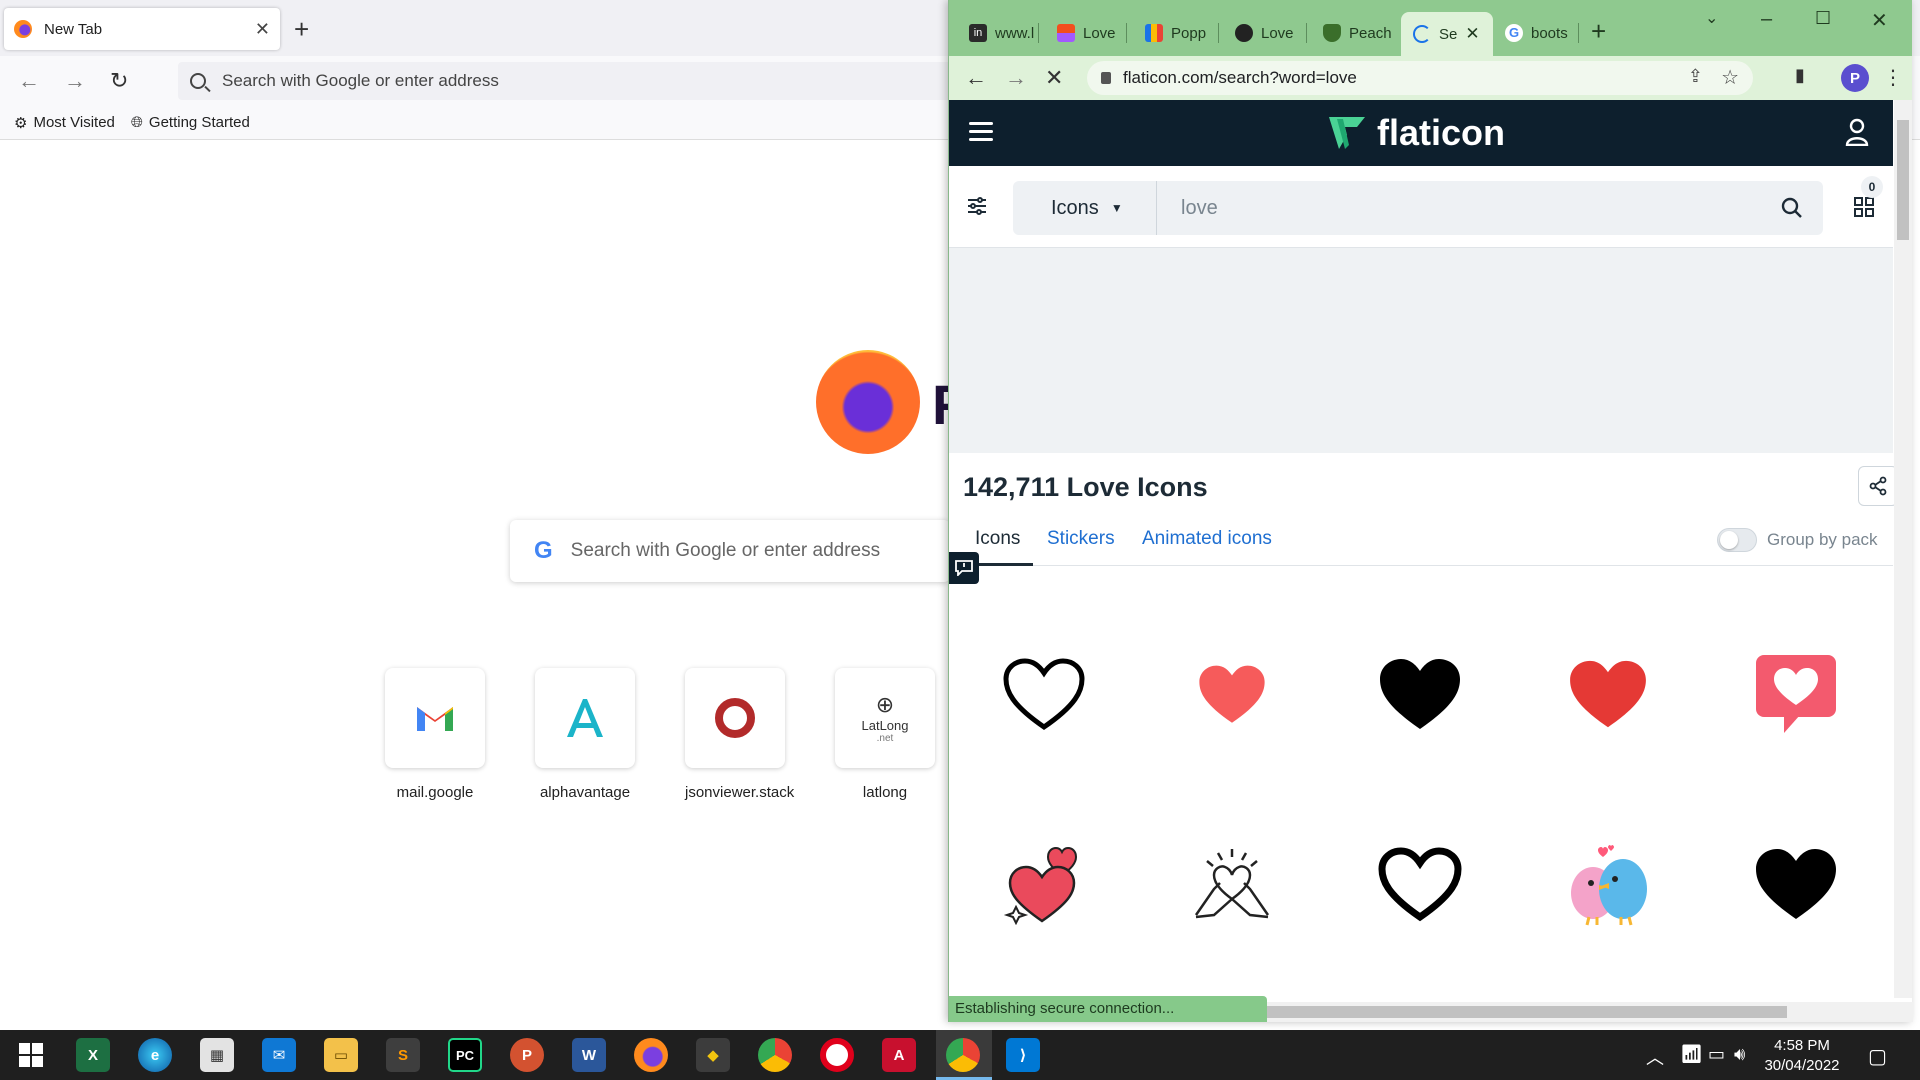 Image resolution: width=1920 pixels, height=1080 pixels. What do you see at coordinates (1903, 549) in the screenshot?
I see `vertical-scrollbar` at bounding box center [1903, 549].